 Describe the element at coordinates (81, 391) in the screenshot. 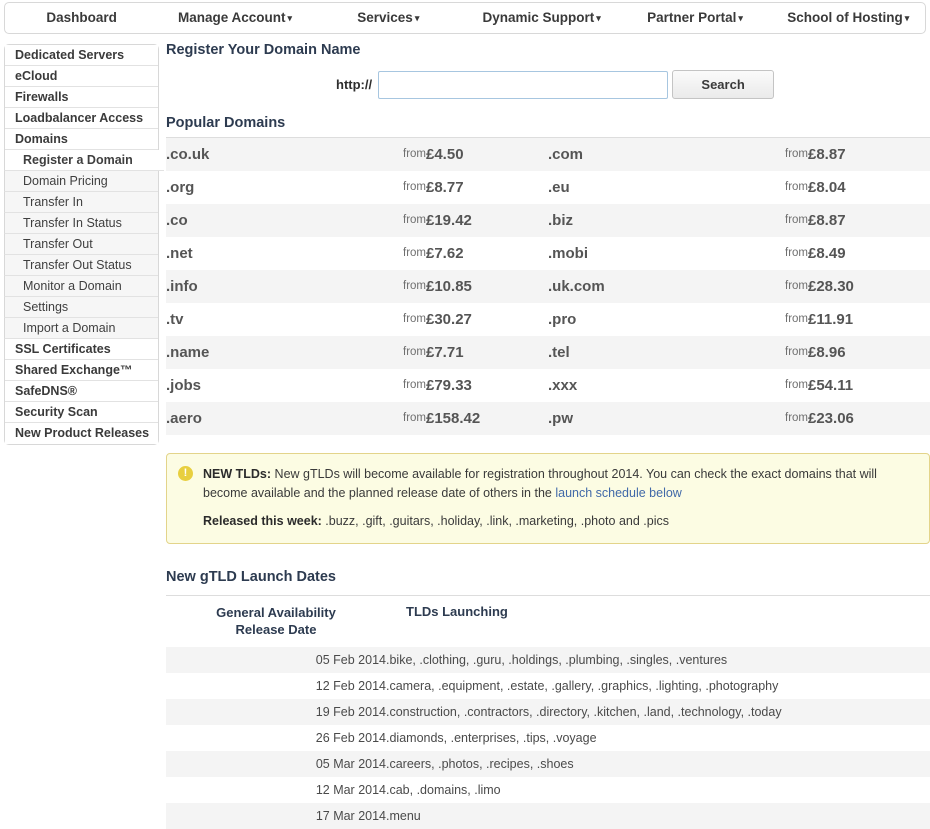

I see `sidebar-item-safedns: SafeDNS®` at that location.